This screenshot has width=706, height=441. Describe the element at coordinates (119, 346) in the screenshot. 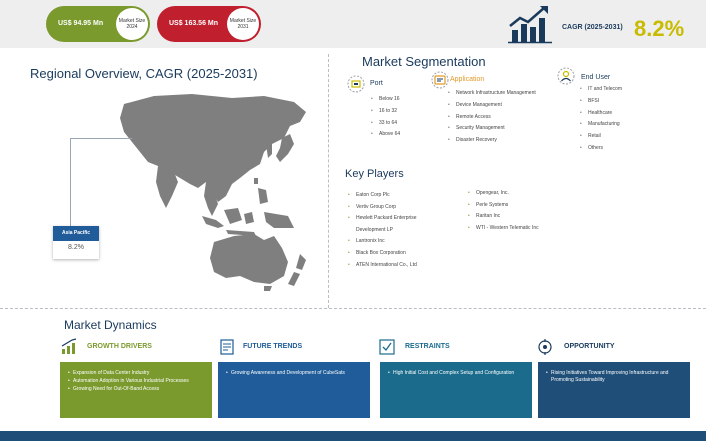

I see `growth-drivers-heading: GROWTH DRIVERS` at that location.